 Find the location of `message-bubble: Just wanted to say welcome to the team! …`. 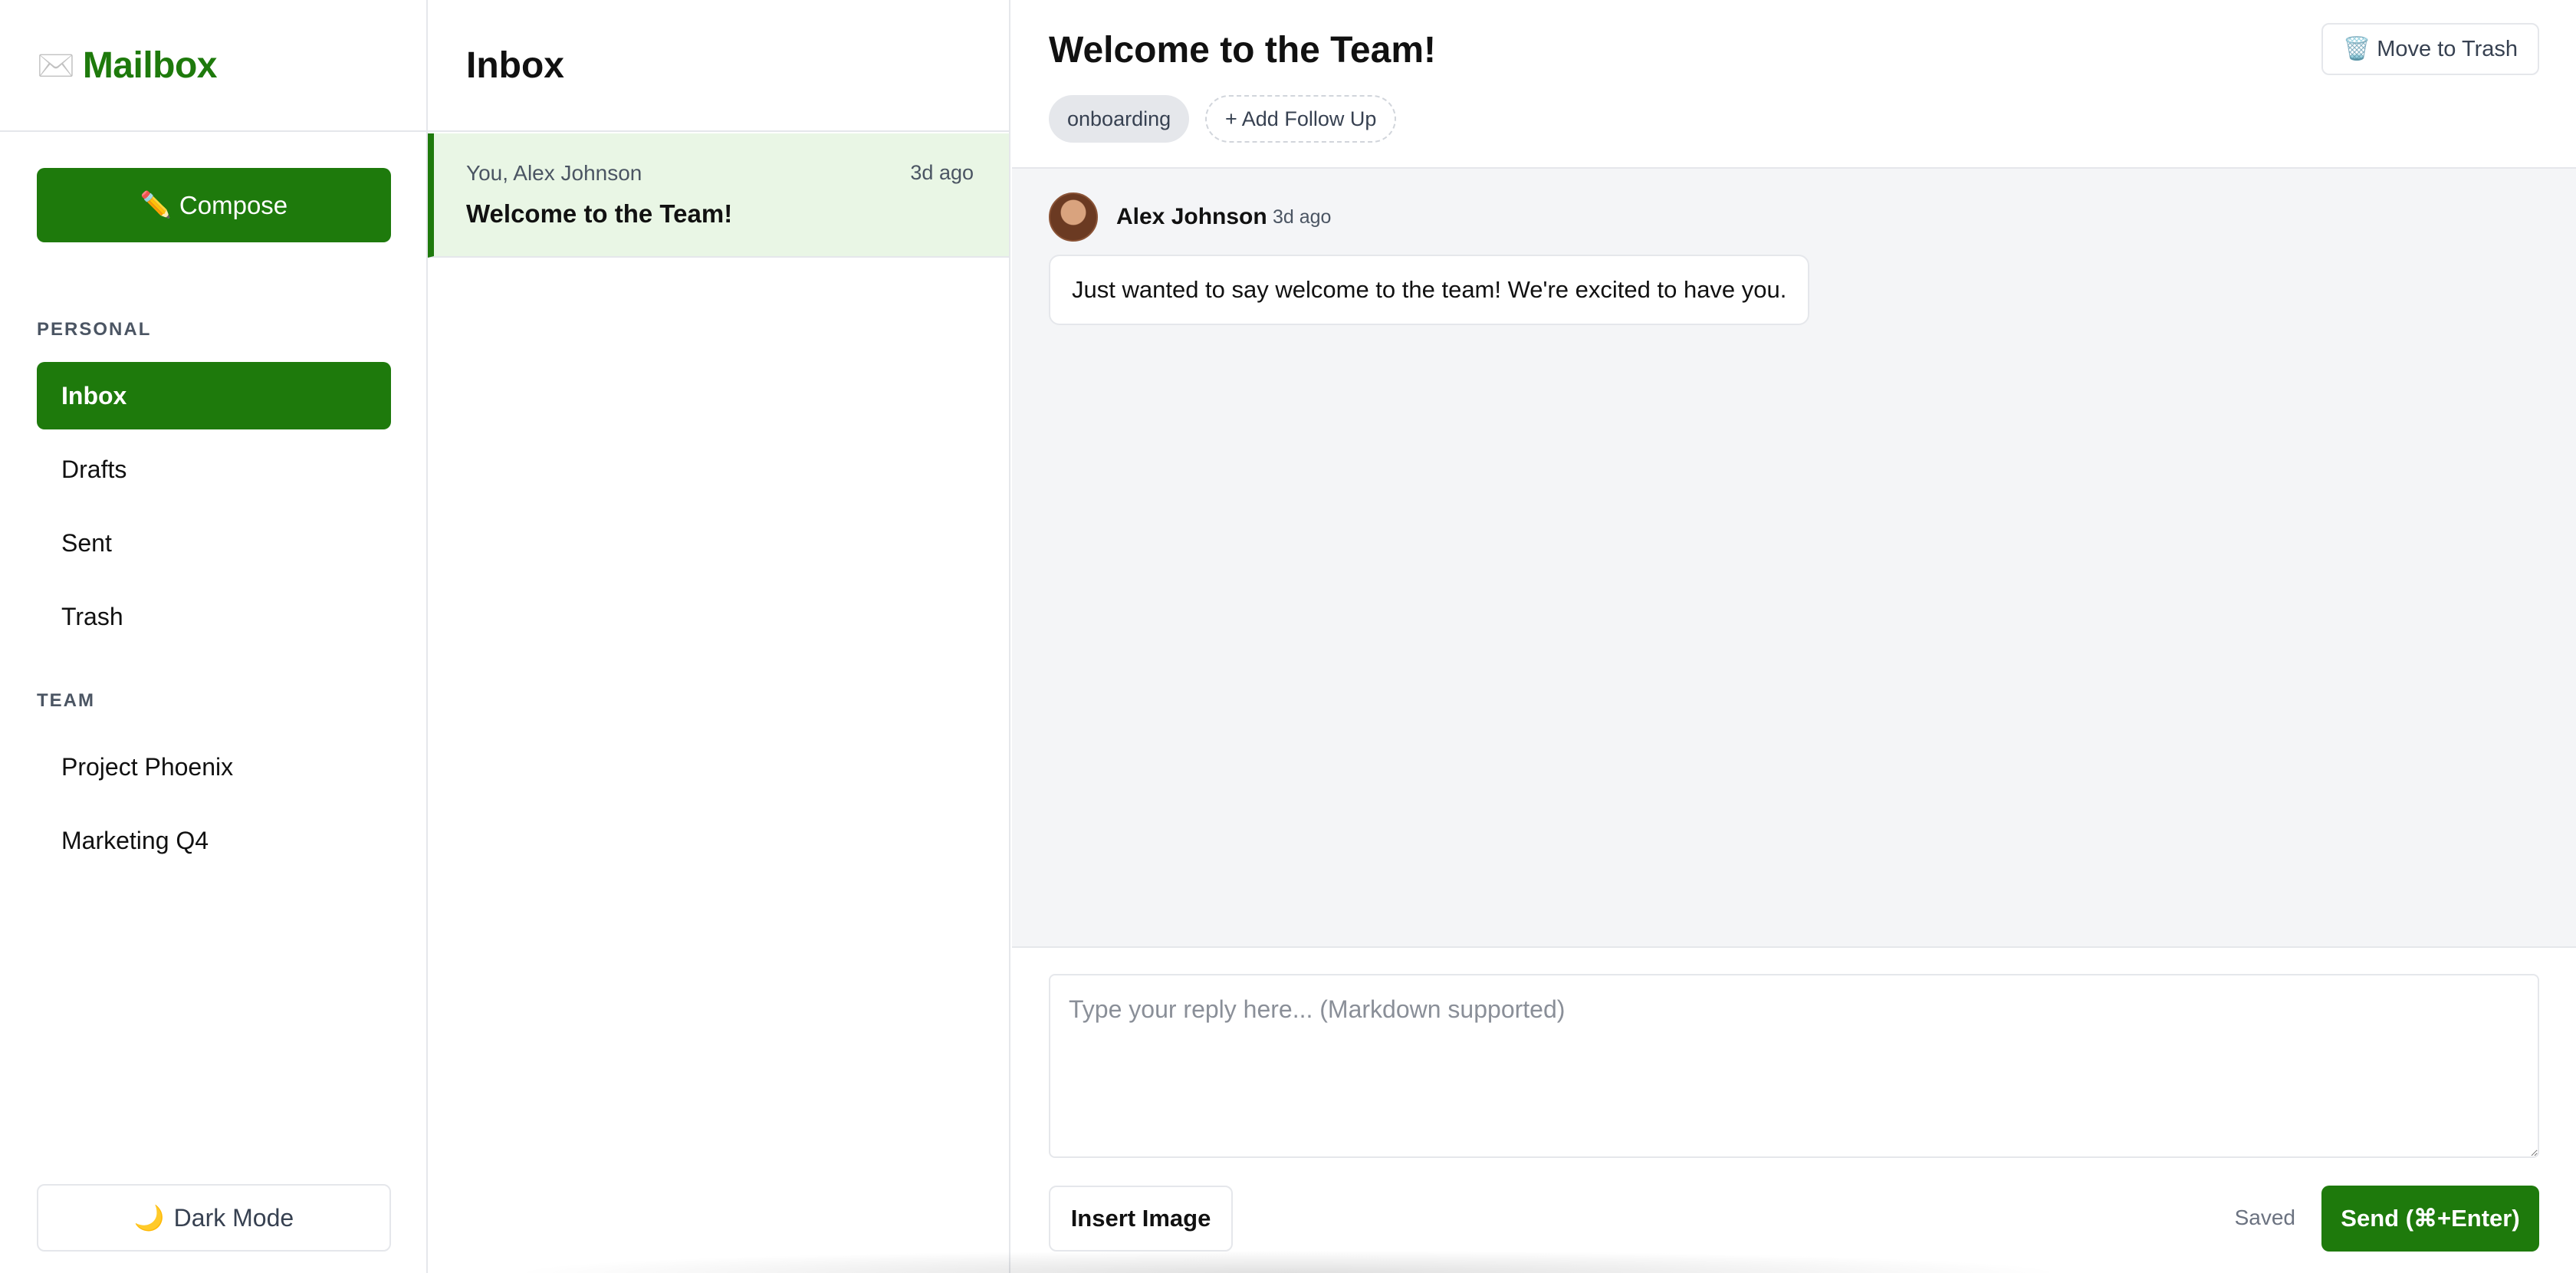

message-bubble: Just wanted to say welcome to the team! … is located at coordinates (1430, 290).